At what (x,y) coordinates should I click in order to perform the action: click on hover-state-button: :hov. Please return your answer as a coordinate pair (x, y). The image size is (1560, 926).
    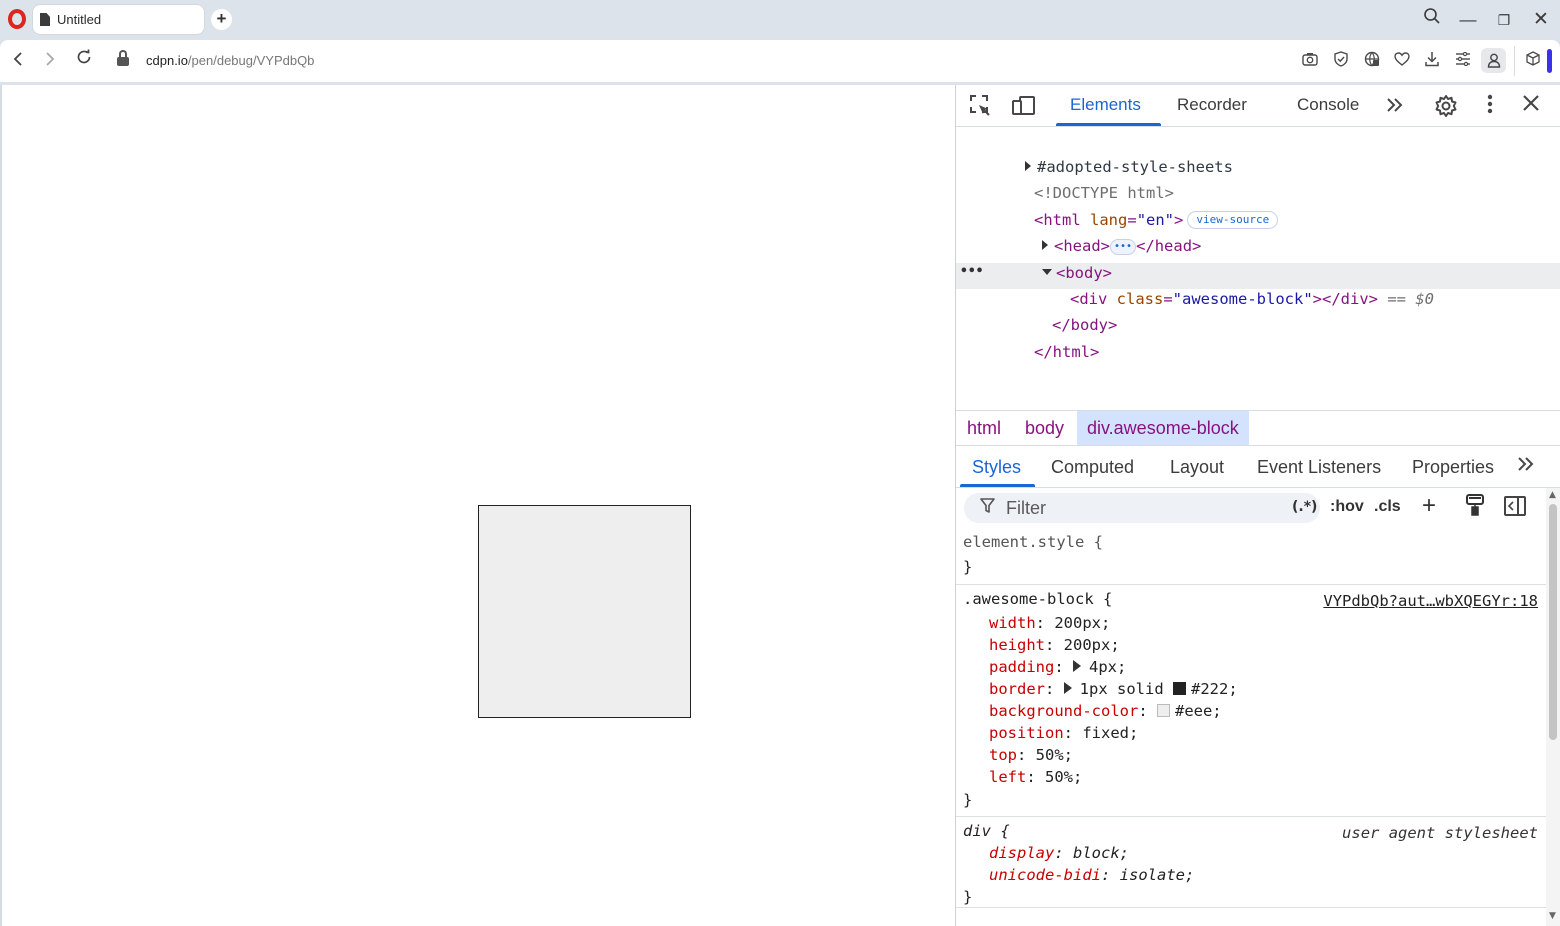
    Looking at the image, I should click on (1347, 507).